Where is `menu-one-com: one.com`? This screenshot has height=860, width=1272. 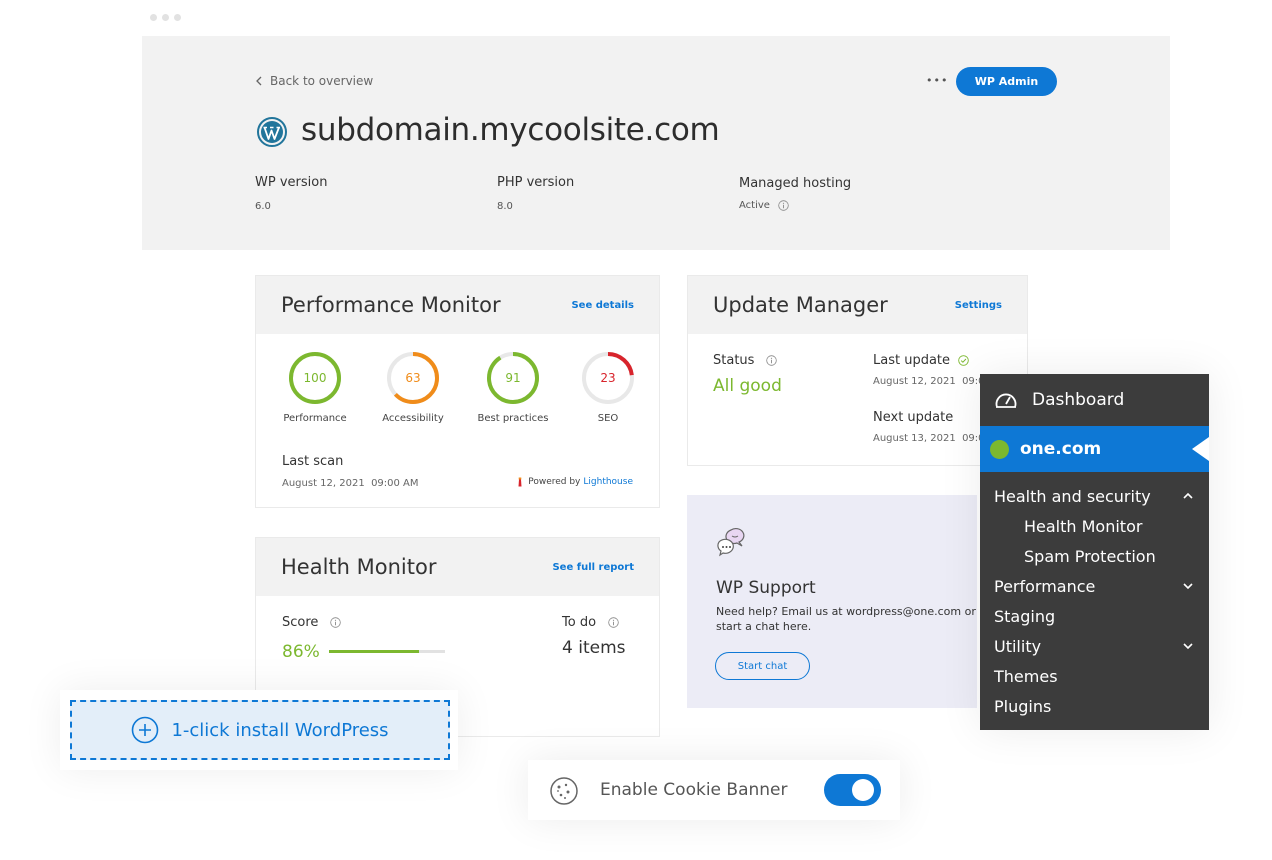
menu-one-com: one.com is located at coordinates (1094, 449).